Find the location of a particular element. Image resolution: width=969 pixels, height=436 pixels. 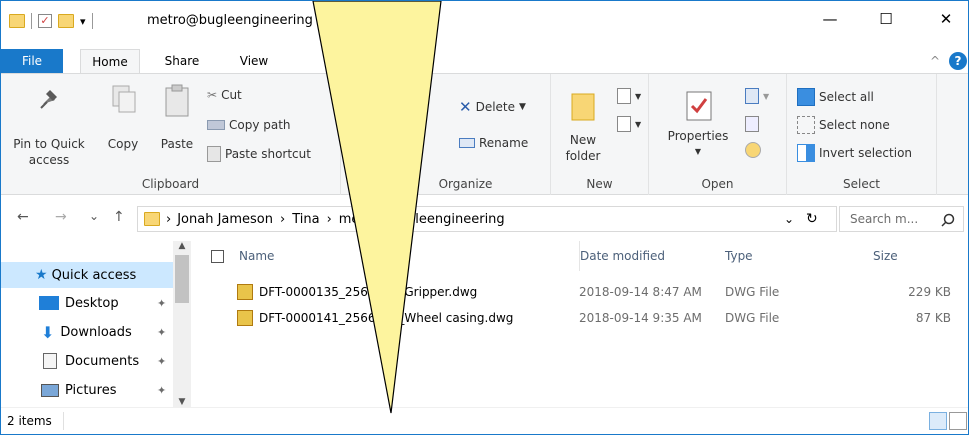

address-dropdown-button: ⌄ is located at coordinates (789, 219).